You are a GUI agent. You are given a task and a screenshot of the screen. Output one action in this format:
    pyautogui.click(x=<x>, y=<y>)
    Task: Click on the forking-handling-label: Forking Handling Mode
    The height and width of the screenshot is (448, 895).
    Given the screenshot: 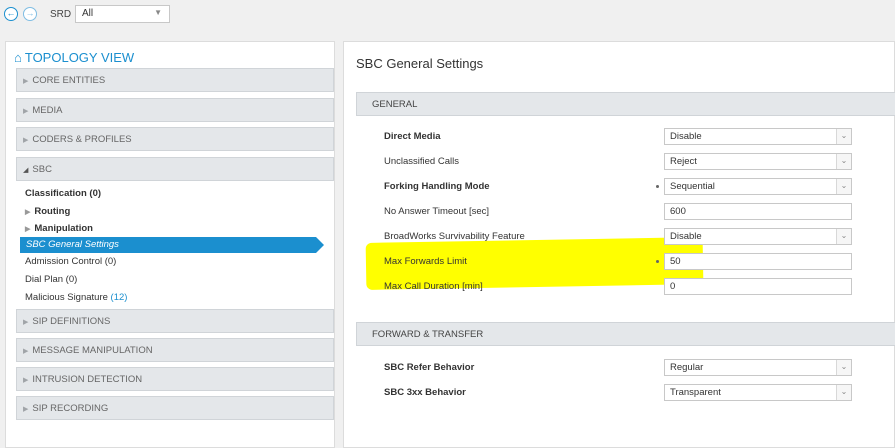 What is the action you would take?
    pyautogui.click(x=437, y=186)
    